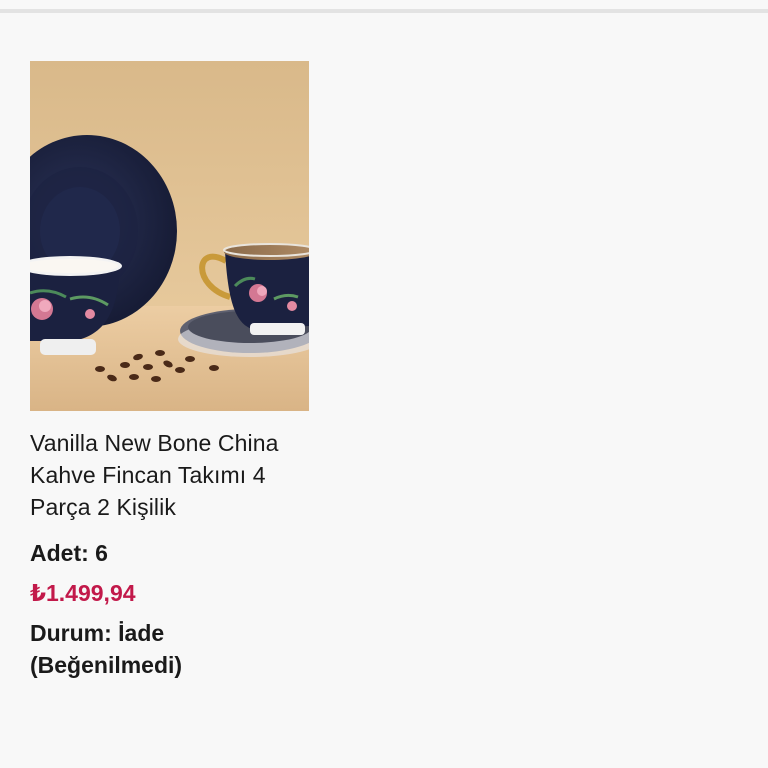 The width and height of the screenshot is (768, 768). I want to click on top-divider, so click(384, 11).